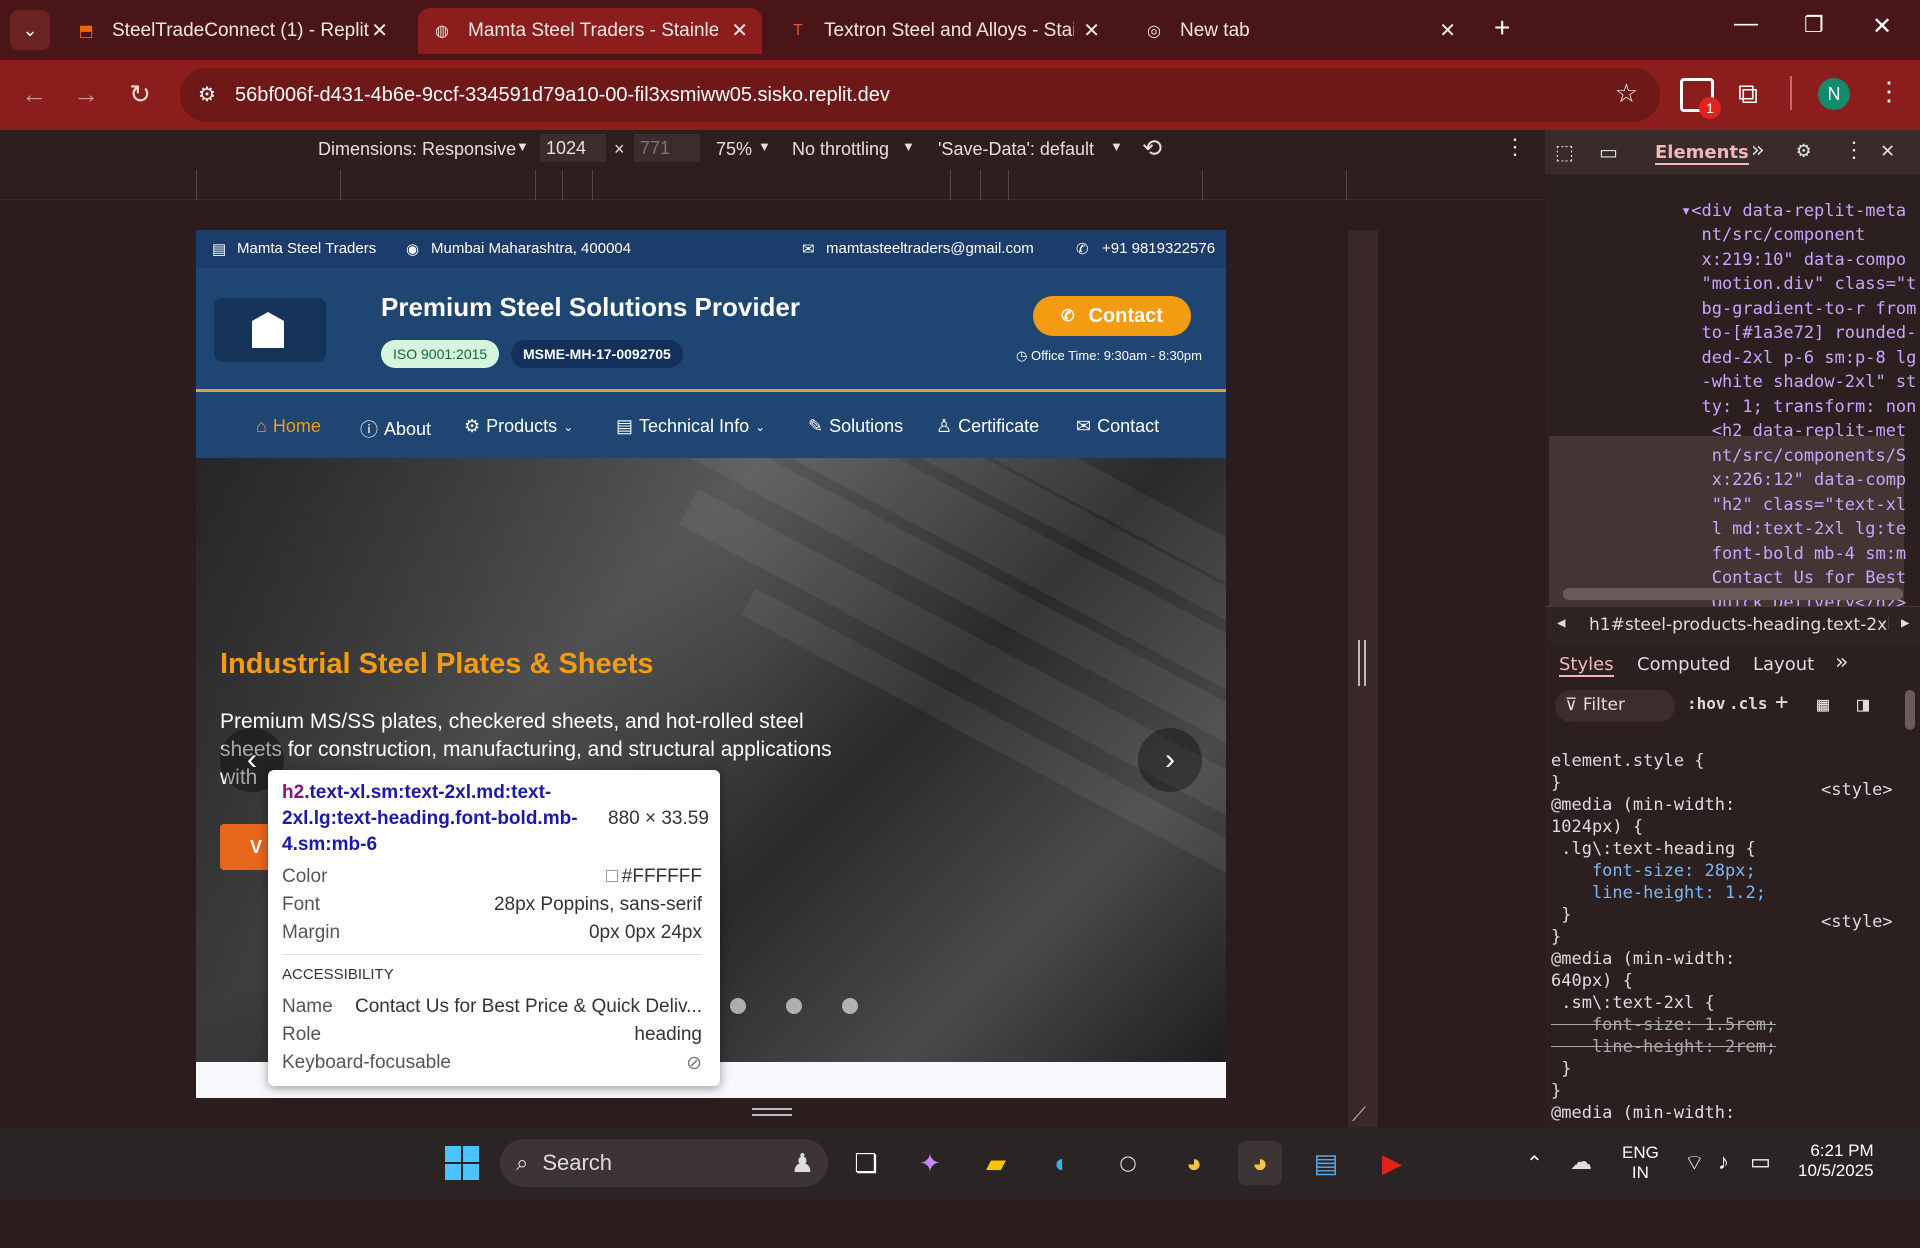 Image resolution: width=1920 pixels, height=1248 pixels. What do you see at coordinates (1793, 260) in the screenshot?
I see `code-line: x:219:10" data-compo` at bounding box center [1793, 260].